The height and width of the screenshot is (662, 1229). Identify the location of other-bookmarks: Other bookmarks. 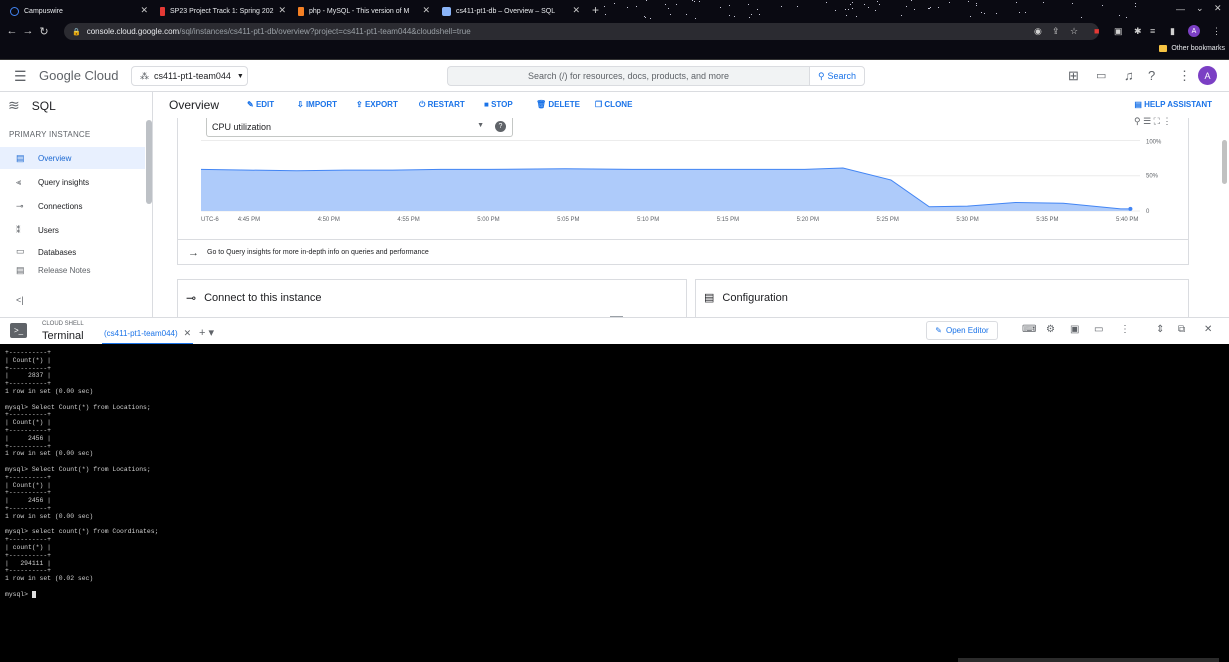
(1192, 48).